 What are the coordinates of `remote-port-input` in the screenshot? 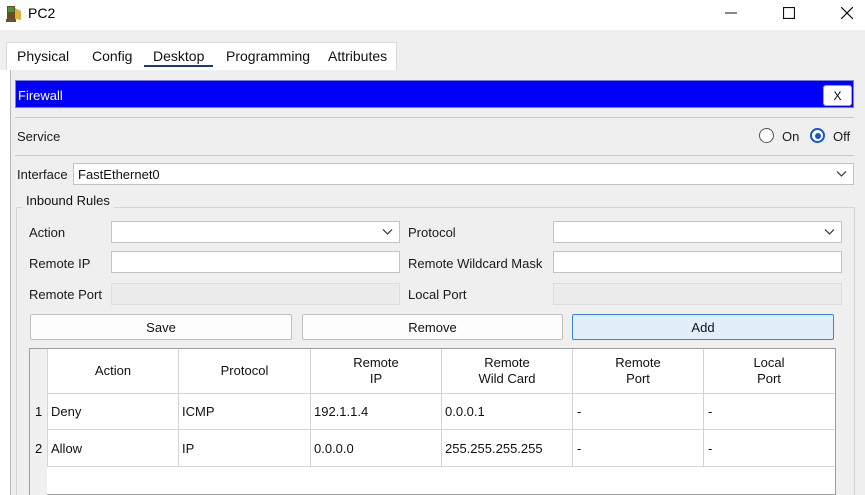 It's located at (255, 294).